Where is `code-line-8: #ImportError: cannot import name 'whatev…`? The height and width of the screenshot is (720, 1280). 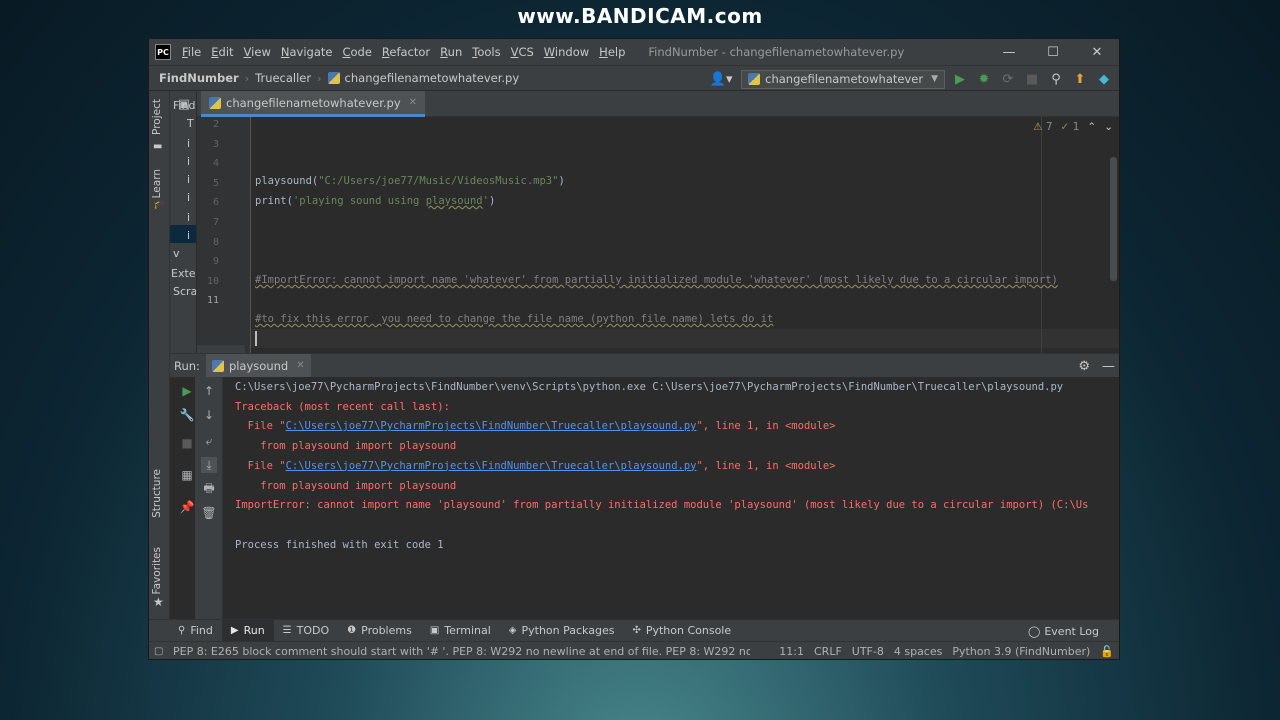
code-line-8: #ImportError: cannot import name 'whatev… is located at coordinates (656, 280).